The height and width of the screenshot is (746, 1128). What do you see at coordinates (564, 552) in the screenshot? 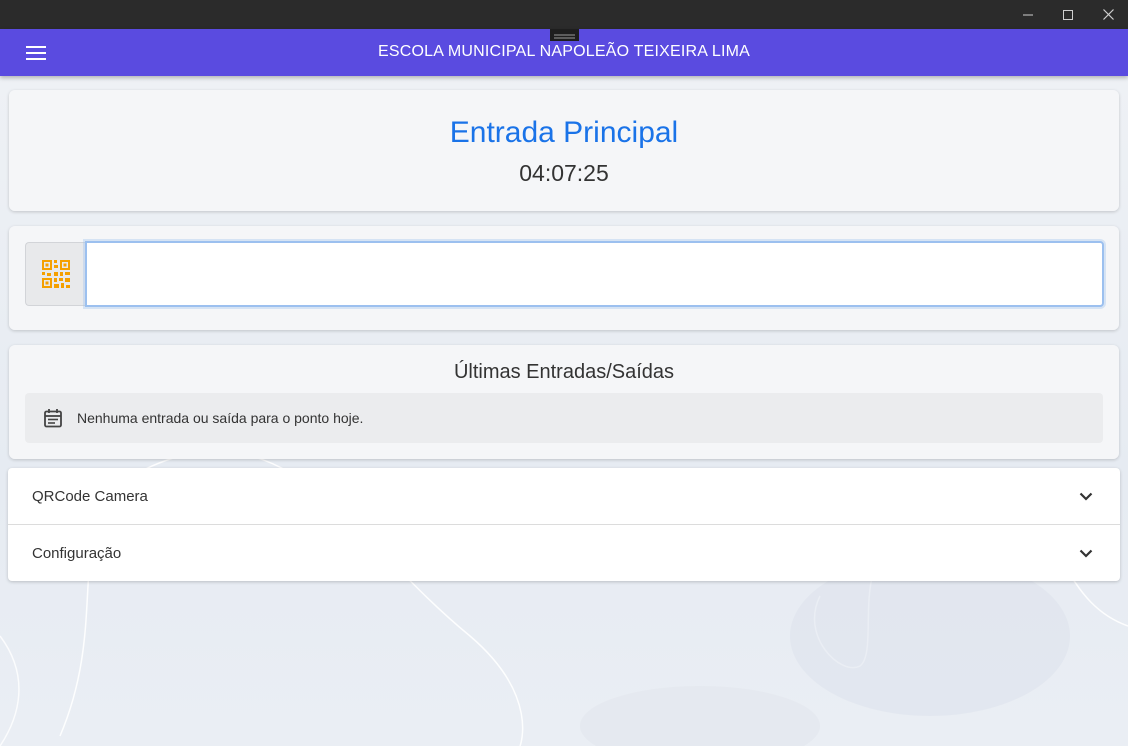
I see `accordion-item-configuracao: Configuração` at bounding box center [564, 552].